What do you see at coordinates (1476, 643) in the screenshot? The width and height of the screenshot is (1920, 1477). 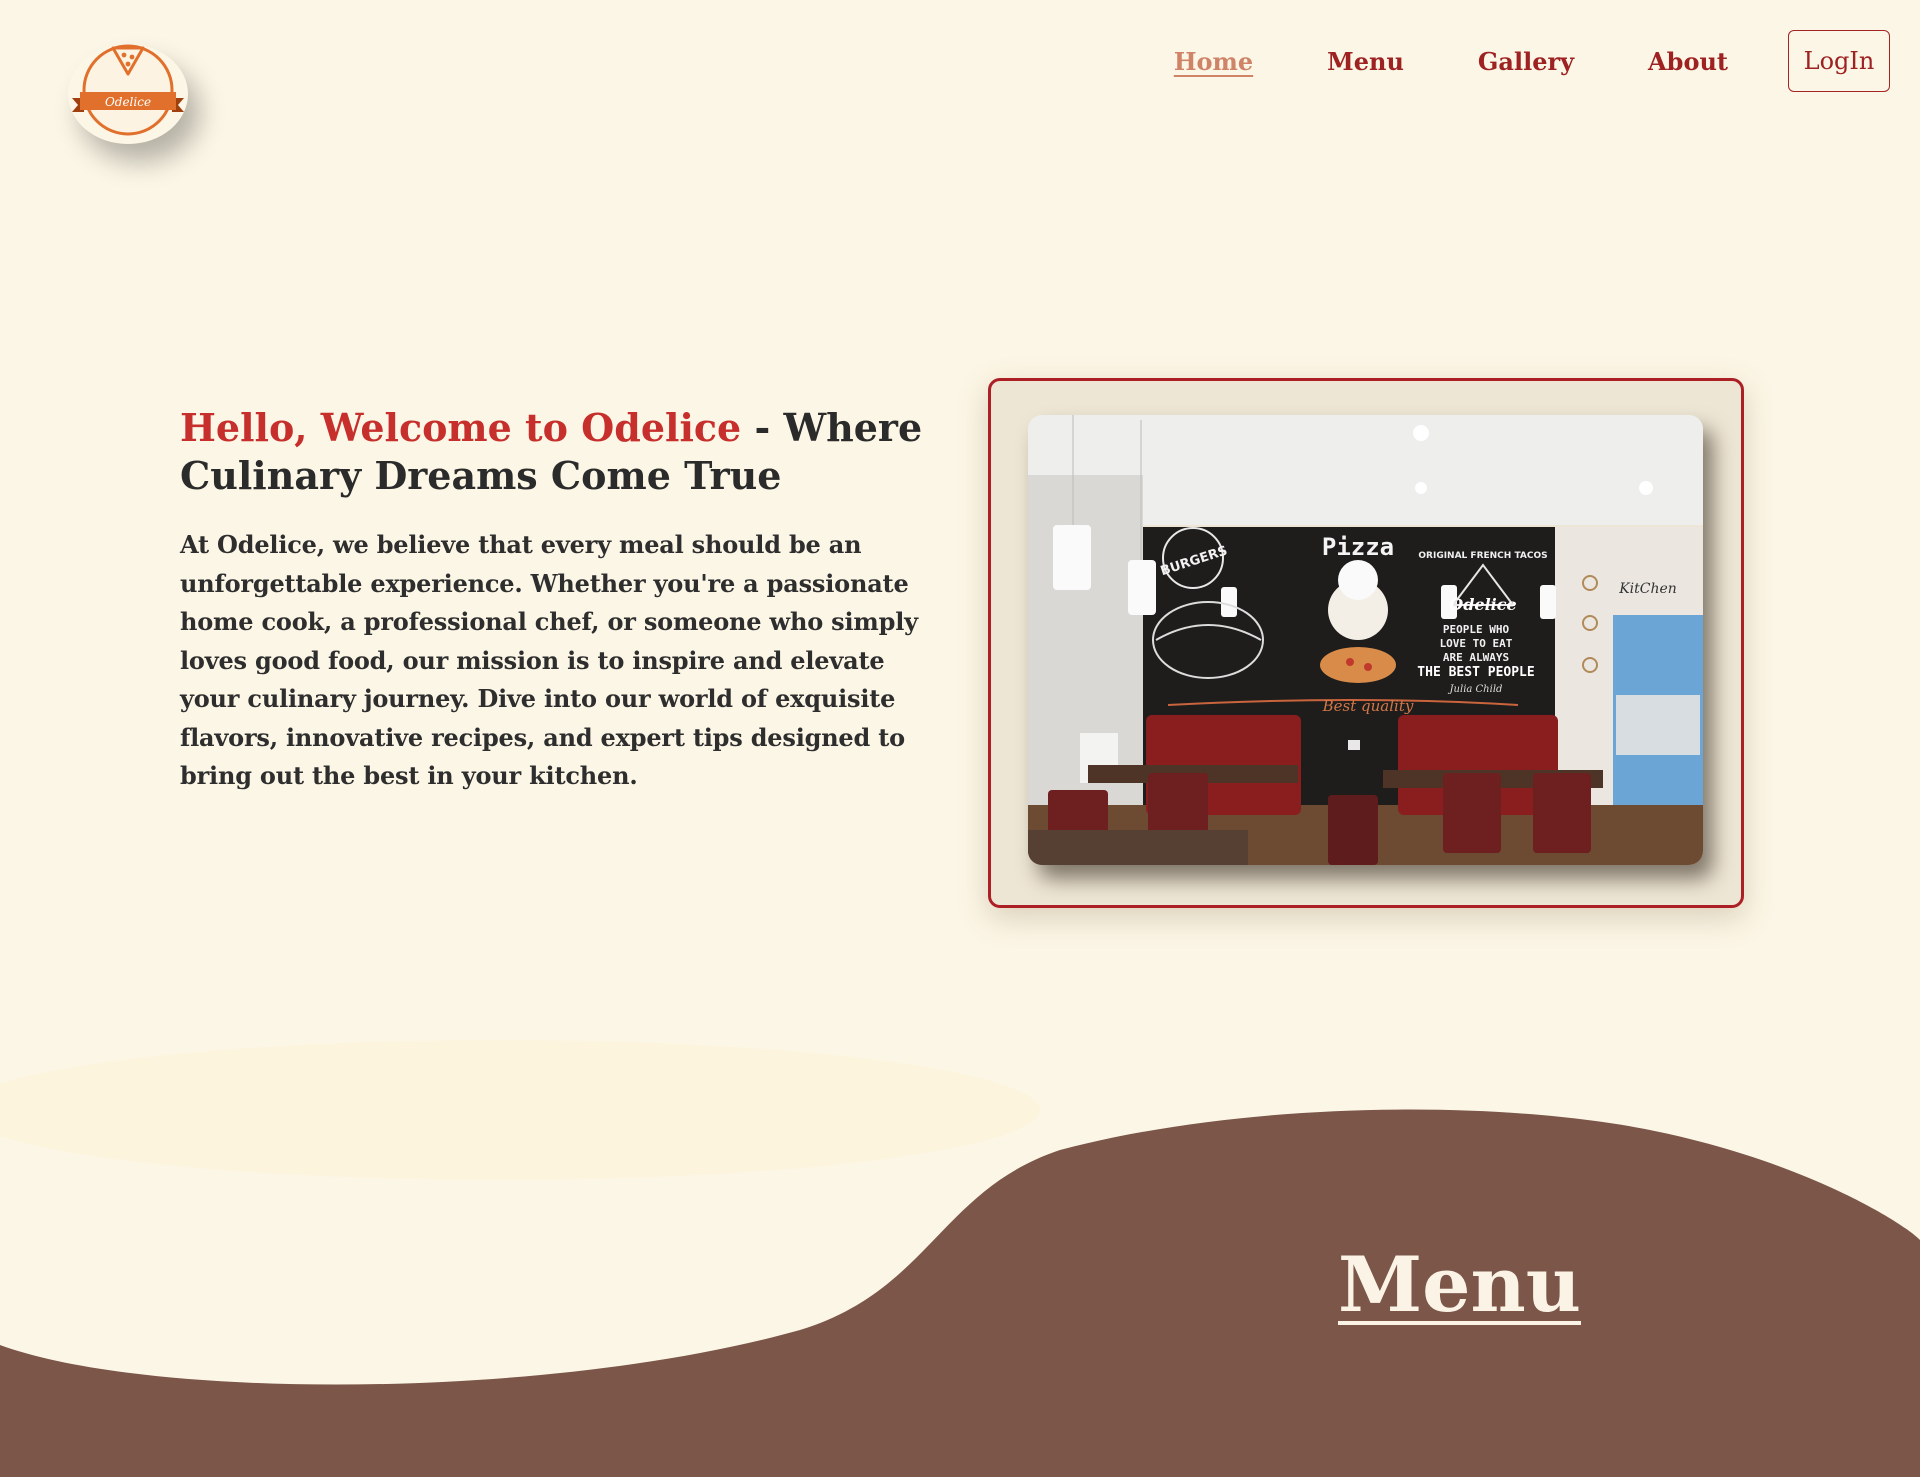 I see `sign-slogan-2: LOVE TO EAT` at bounding box center [1476, 643].